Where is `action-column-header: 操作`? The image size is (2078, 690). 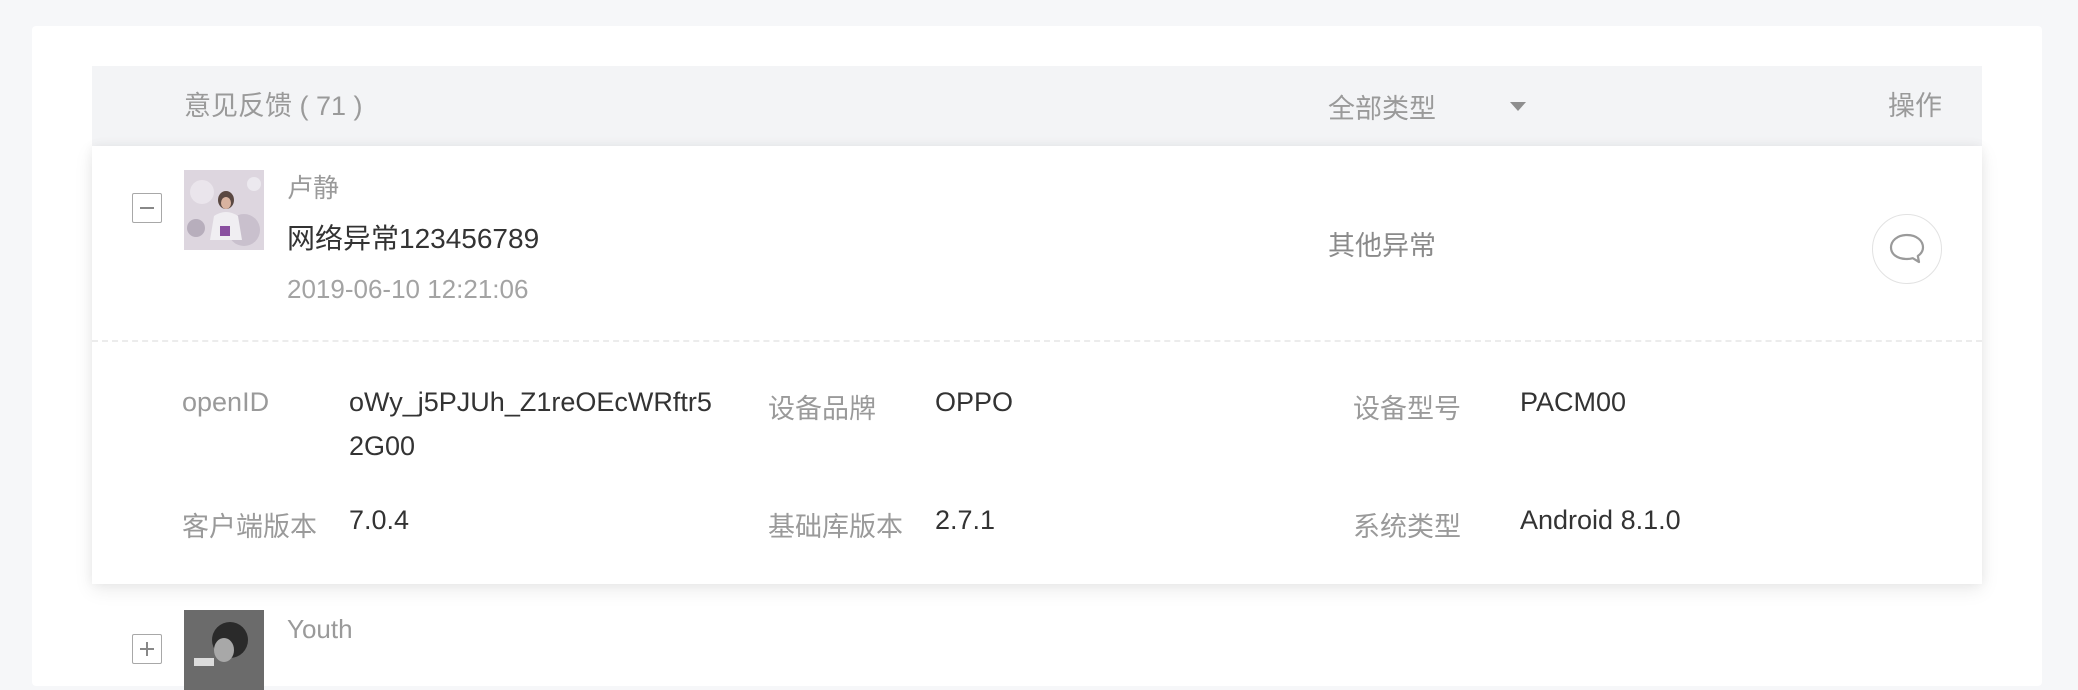
action-column-header: 操作 is located at coordinates (1915, 106).